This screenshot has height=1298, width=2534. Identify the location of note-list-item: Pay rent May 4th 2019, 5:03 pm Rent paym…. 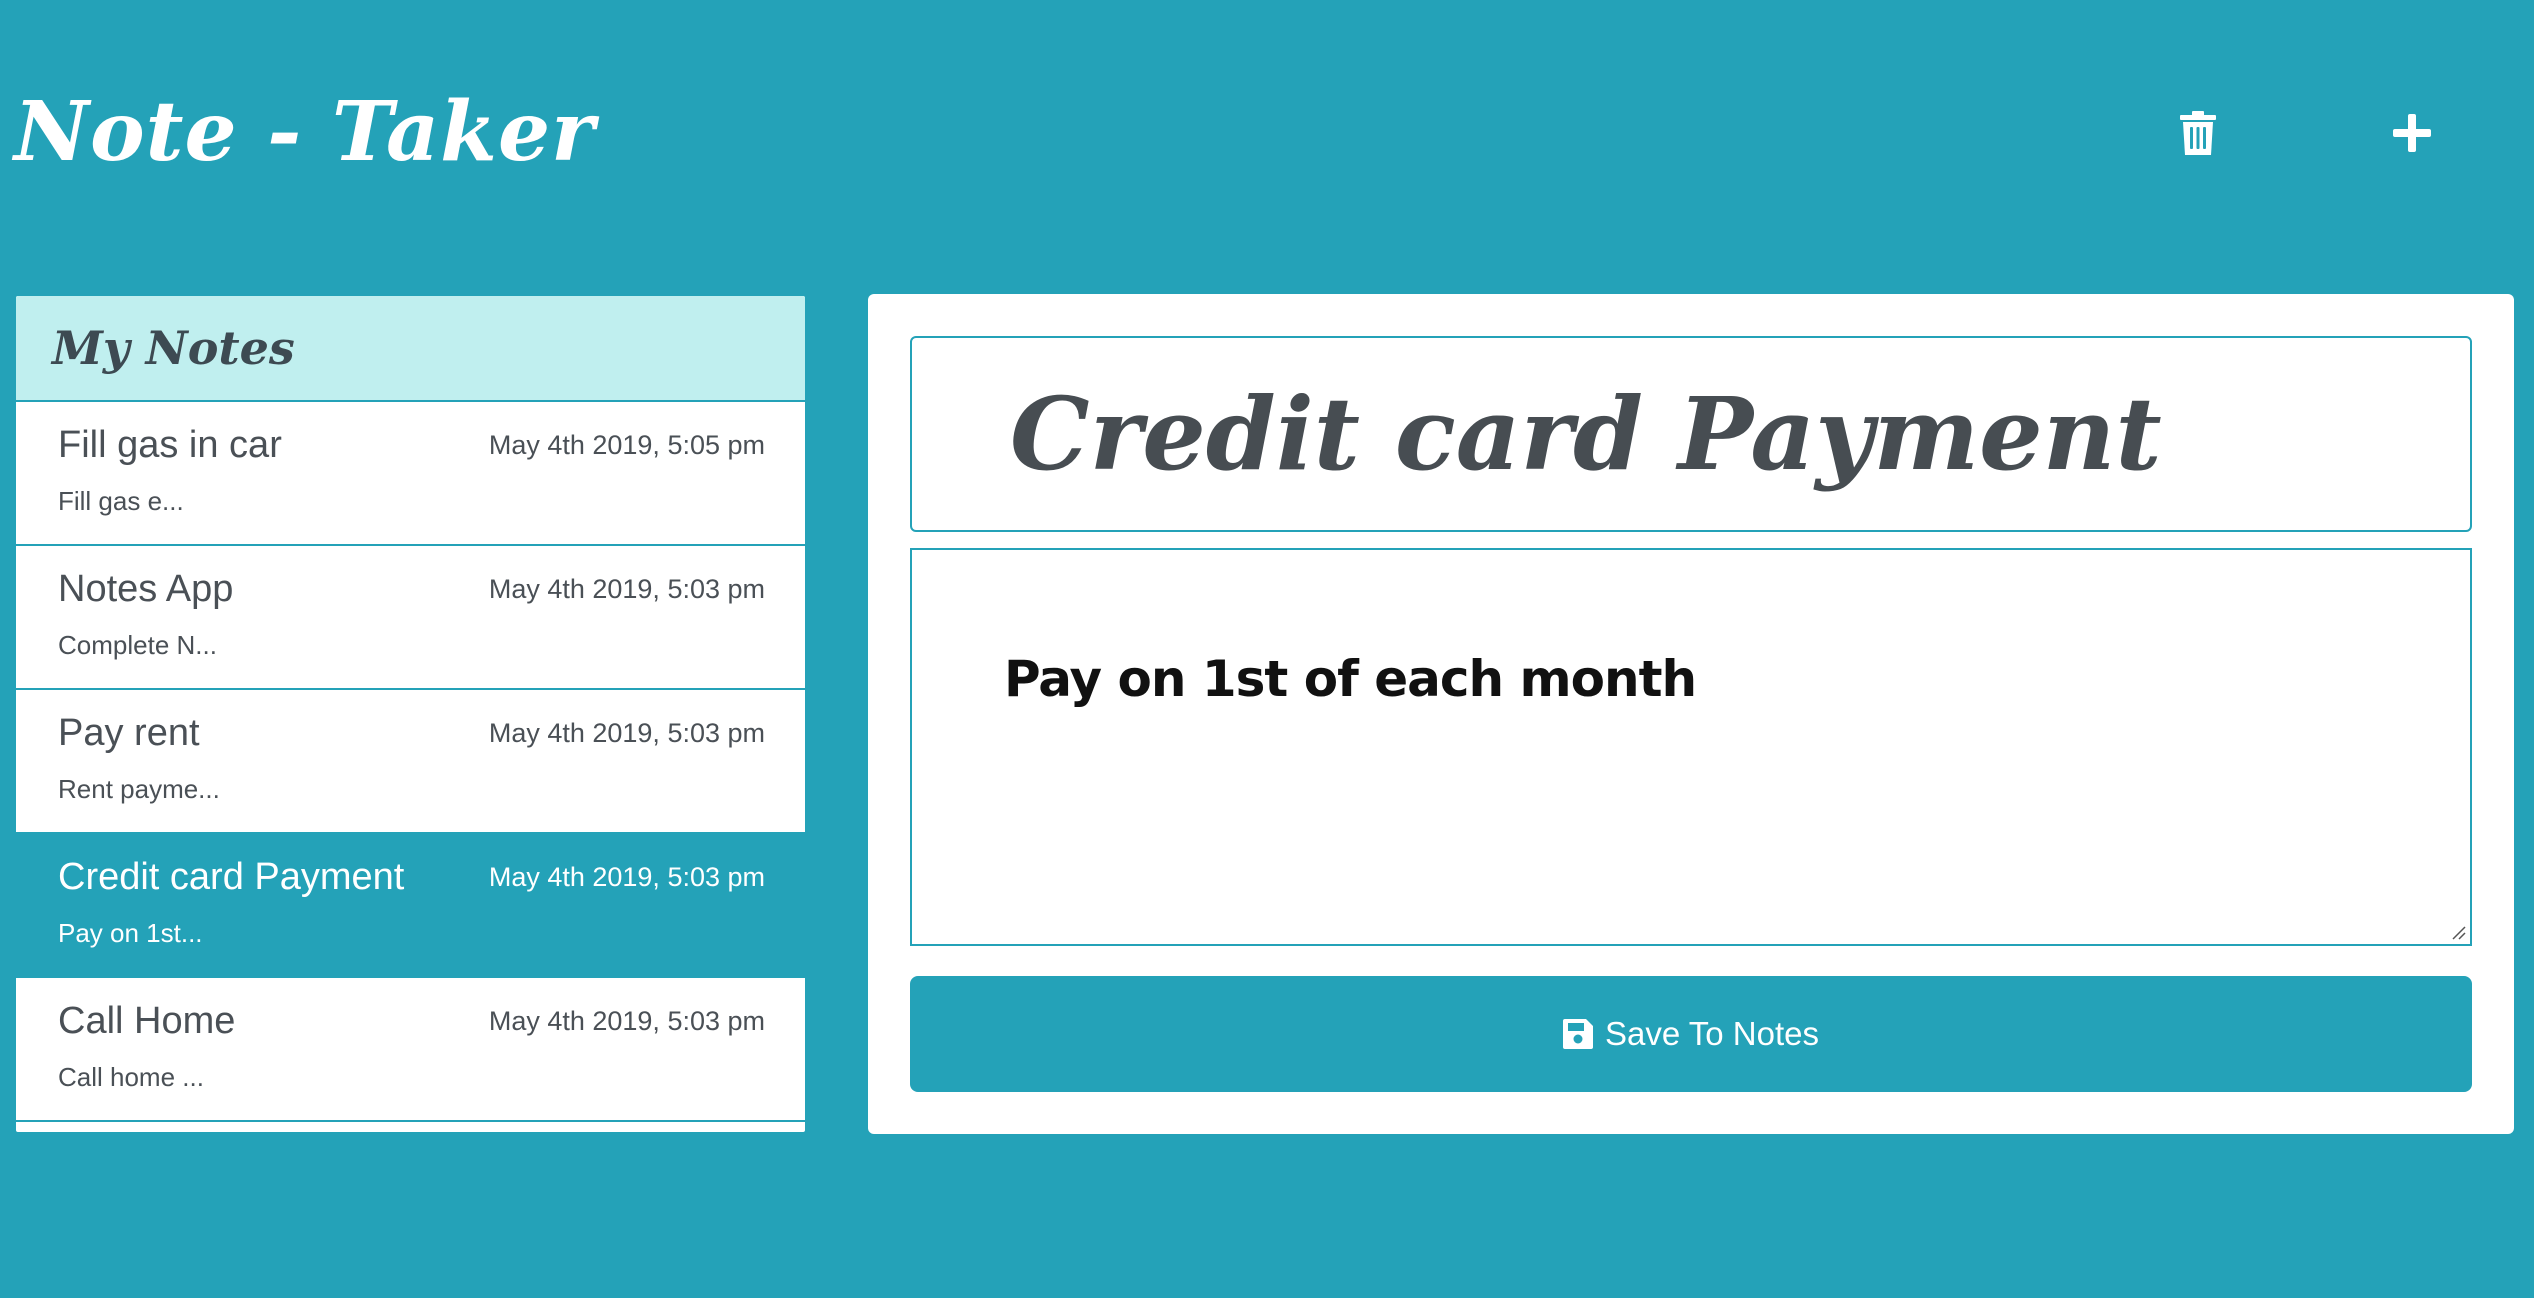
(410, 762).